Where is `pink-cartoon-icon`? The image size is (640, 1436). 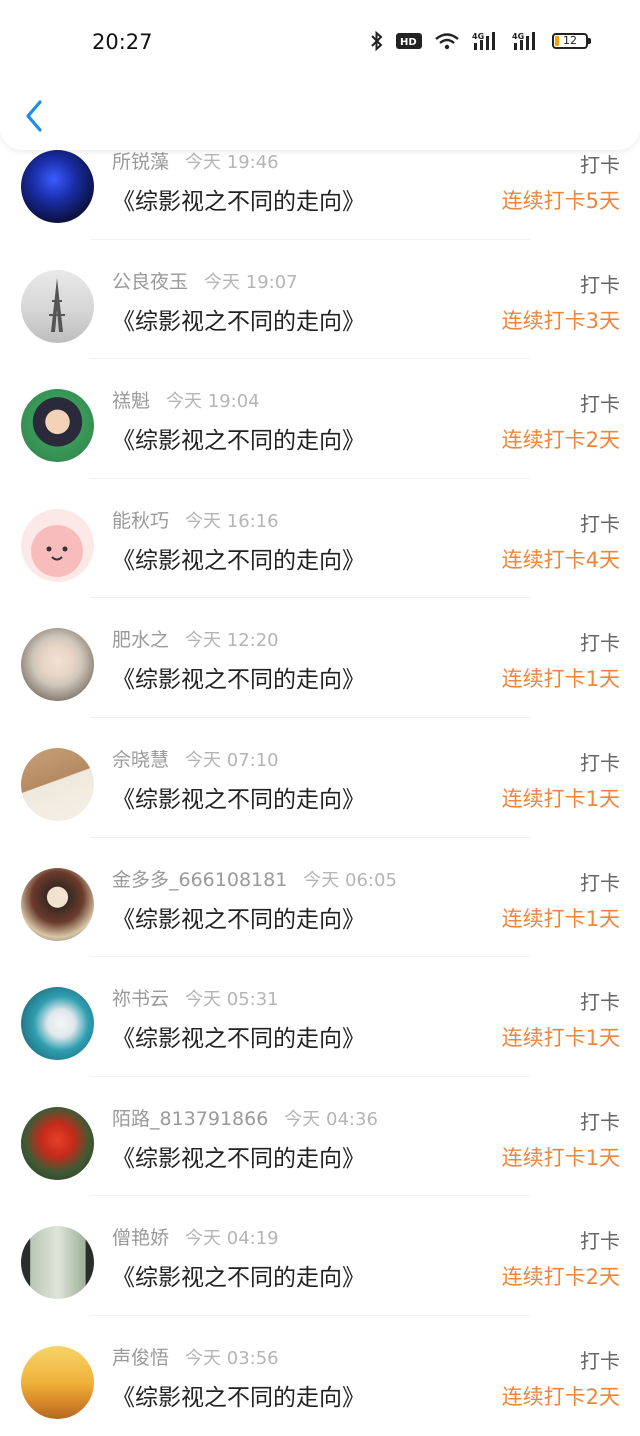
pink-cartoon-icon is located at coordinates (57, 550).